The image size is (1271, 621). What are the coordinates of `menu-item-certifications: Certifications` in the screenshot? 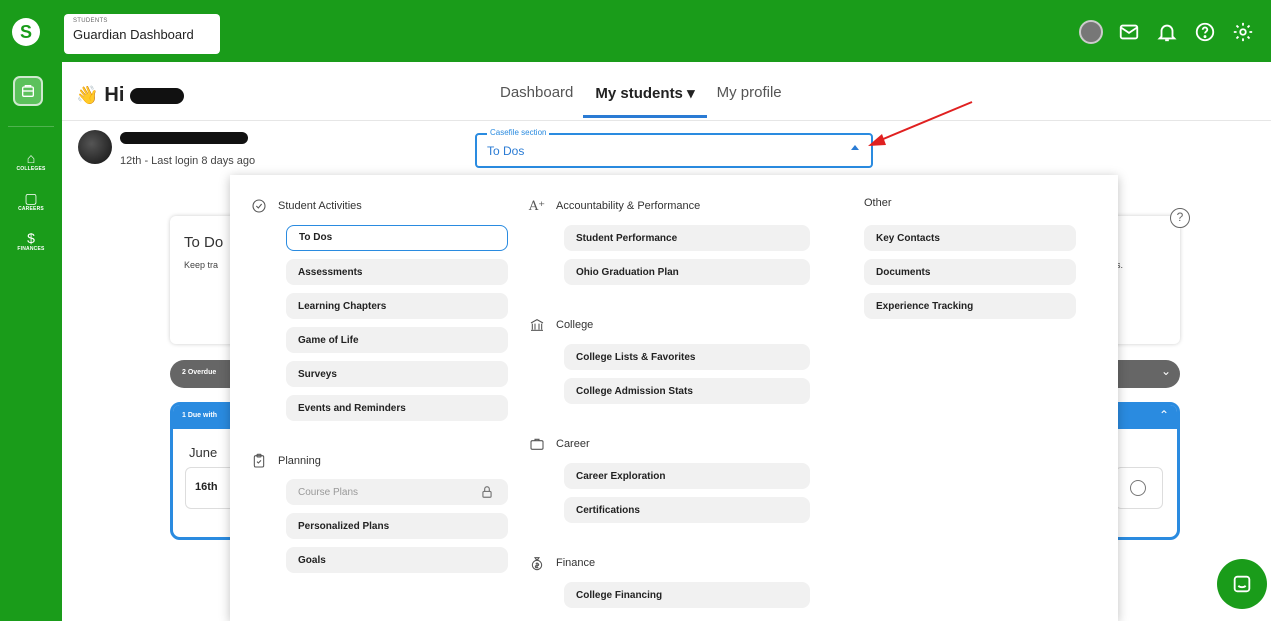 It's located at (687, 510).